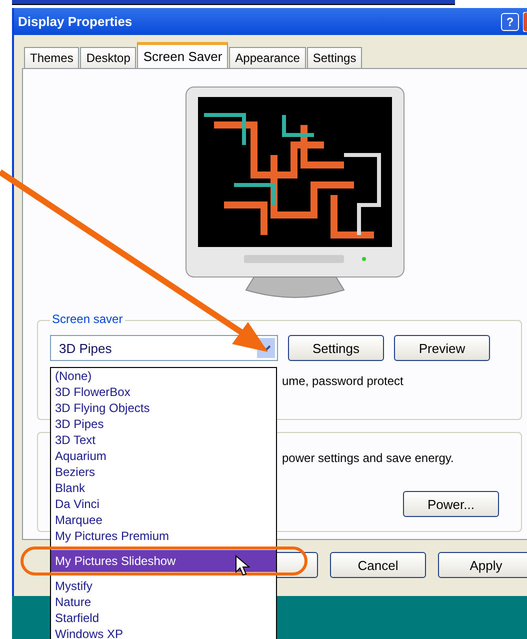  What do you see at coordinates (163, 424) in the screenshot?
I see `dropdown-option: 3D Pipes` at bounding box center [163, 424].